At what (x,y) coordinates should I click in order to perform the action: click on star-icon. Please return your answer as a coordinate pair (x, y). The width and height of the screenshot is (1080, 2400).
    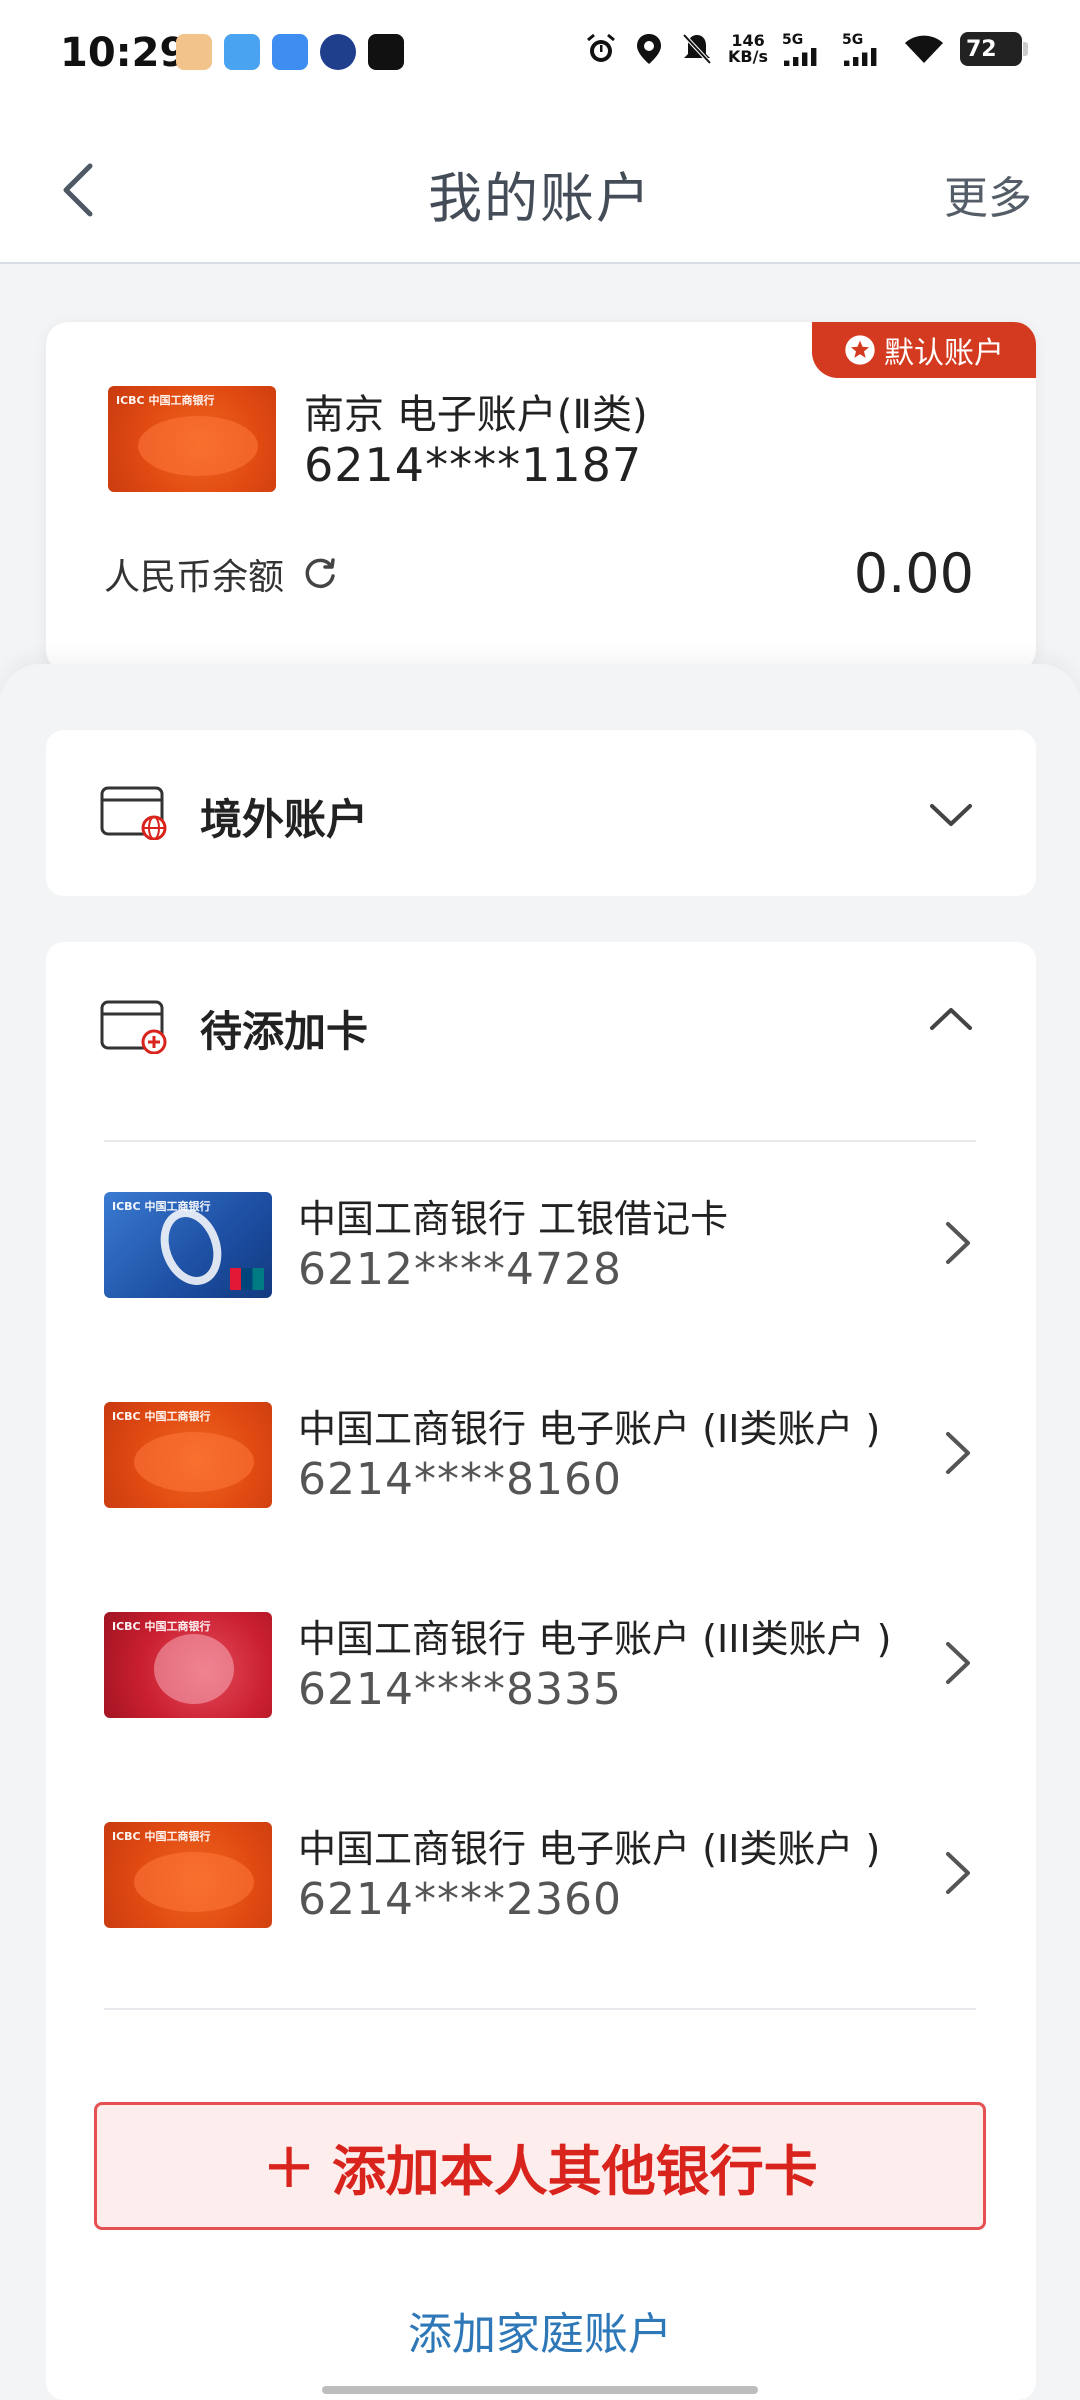
    Looking at the image, I should click on (860, 350).